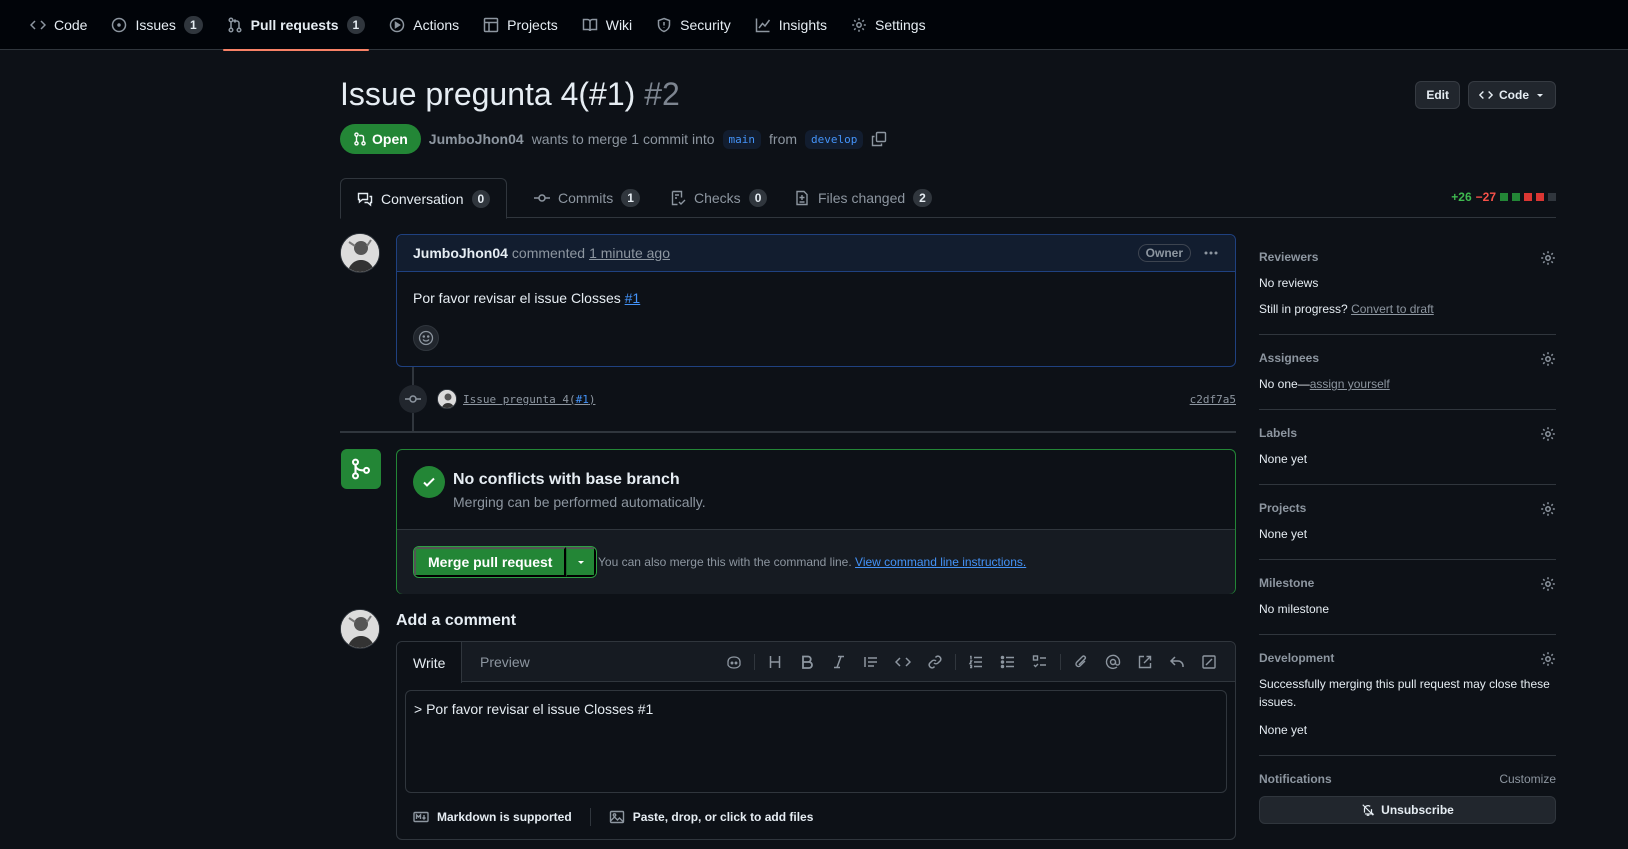  What do you see at coordinates (900, 24) in the screenshot?
I see `nav-settings-label: Settings` at bounding box center [900, 24].